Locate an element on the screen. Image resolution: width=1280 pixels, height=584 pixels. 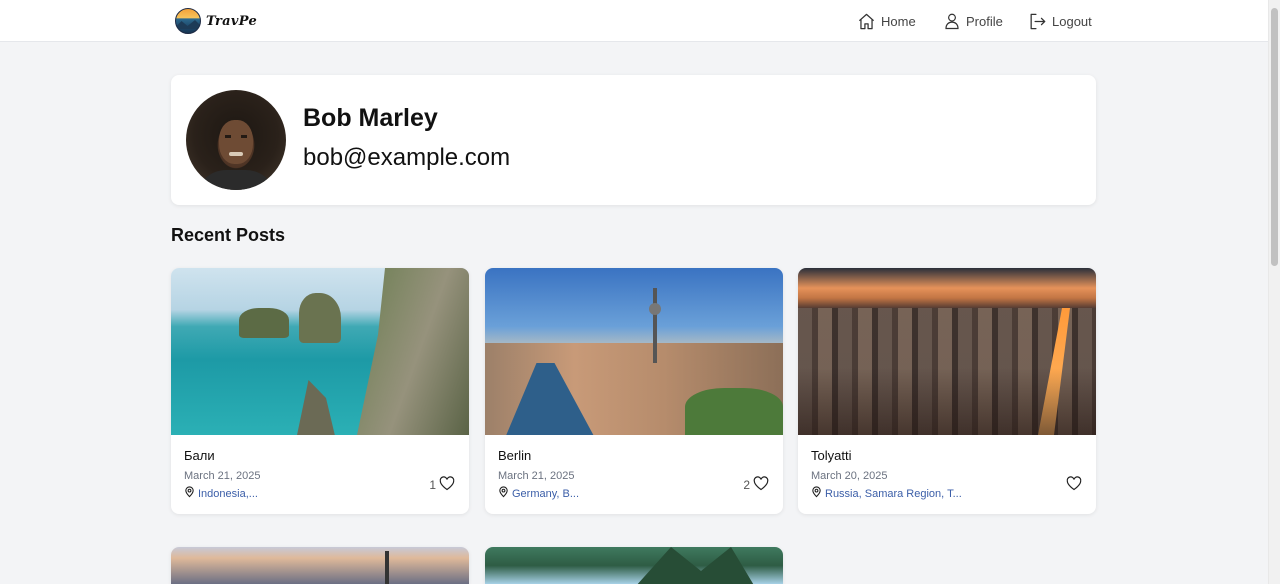
nav-logout-label: Logout is located at coordinates (1072, 21).